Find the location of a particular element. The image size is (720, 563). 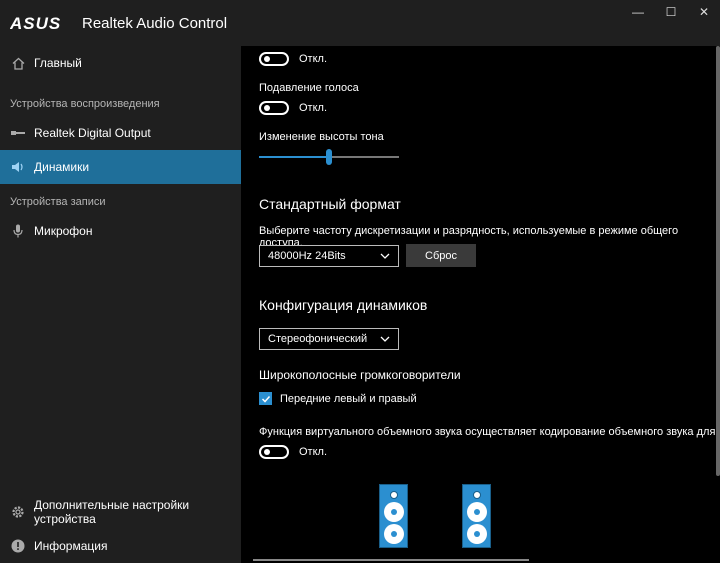

toggle-switch is located at coordinates (274, 59).